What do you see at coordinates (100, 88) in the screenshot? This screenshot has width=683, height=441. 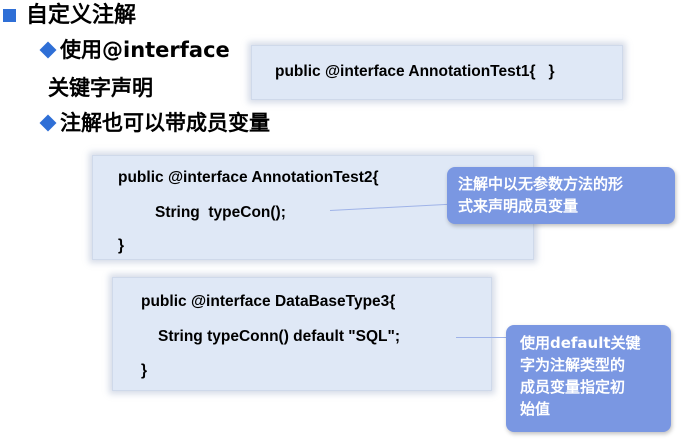 I see `bullet-1-line-2: 关键字声明` at bounding box center [100, 88].